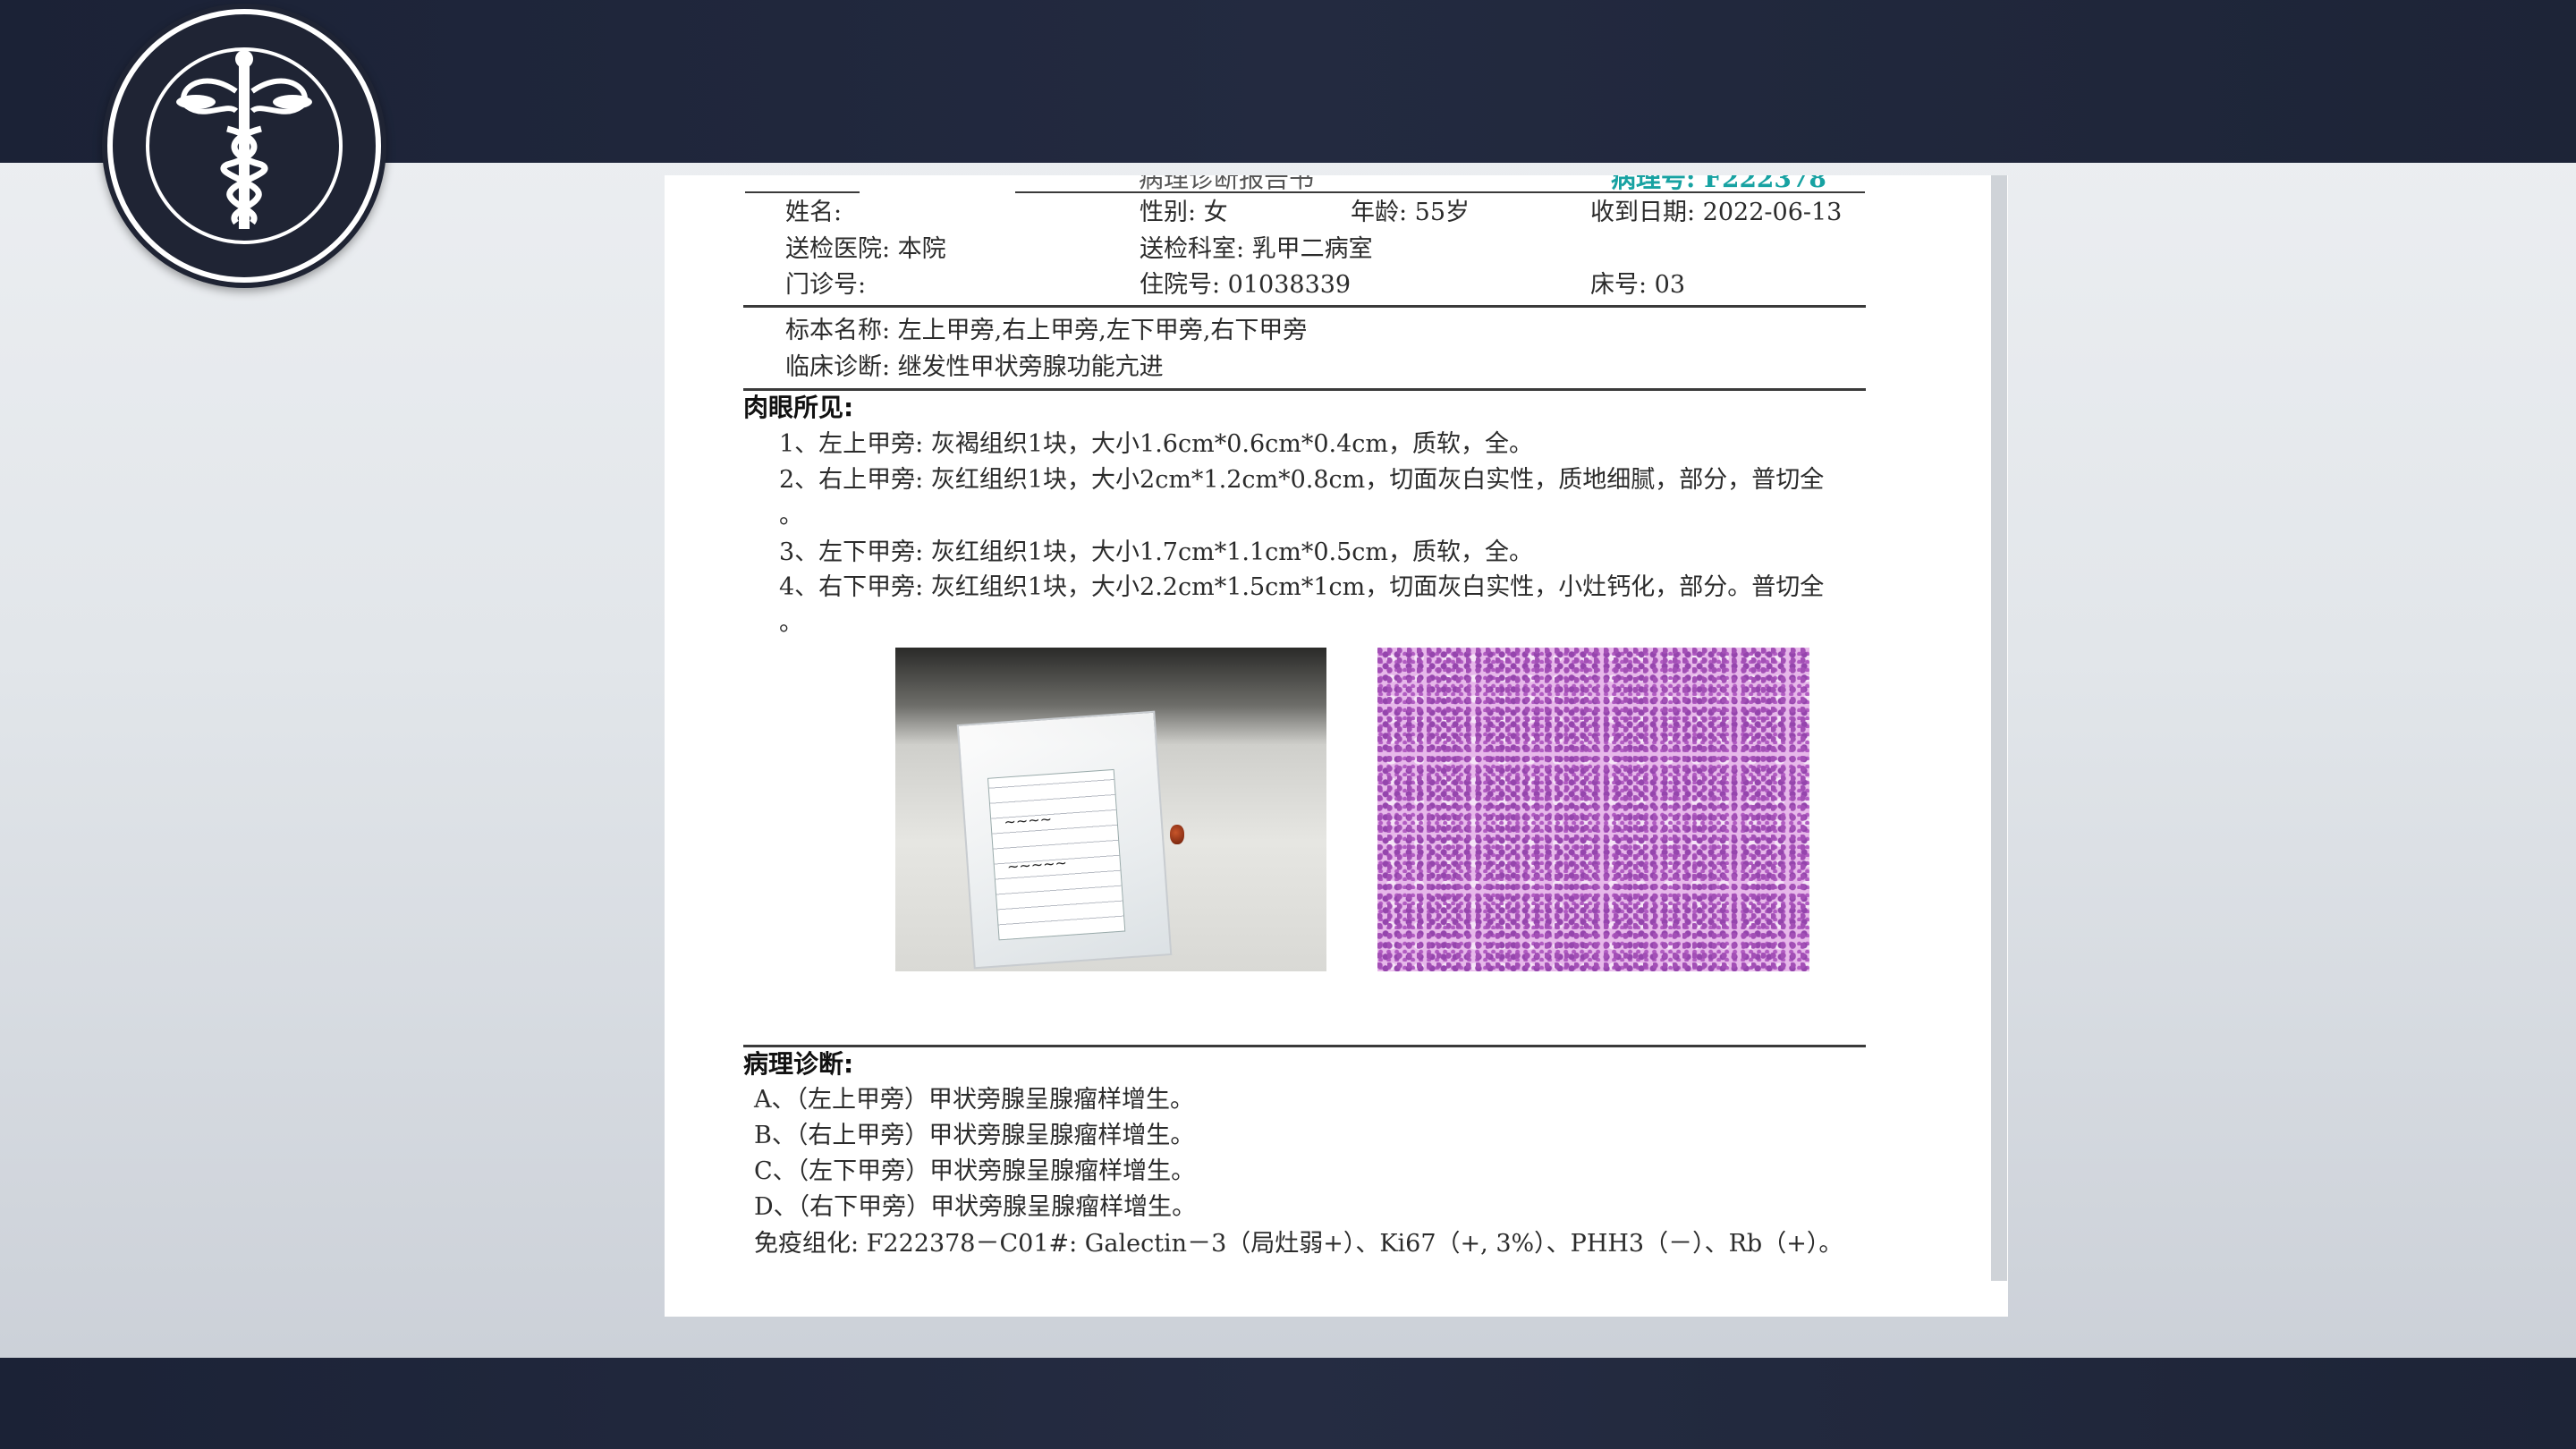 The width and height of the screenshot is (2576, 1449). I want to click on diagnosis-a: A、（左上甲旁）甲状旁腺呈腺瘤样增生。, so click(974, 1100).